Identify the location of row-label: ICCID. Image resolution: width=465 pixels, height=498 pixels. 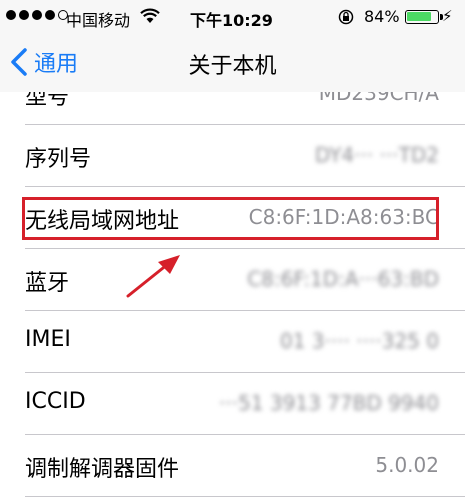
(55, 401).